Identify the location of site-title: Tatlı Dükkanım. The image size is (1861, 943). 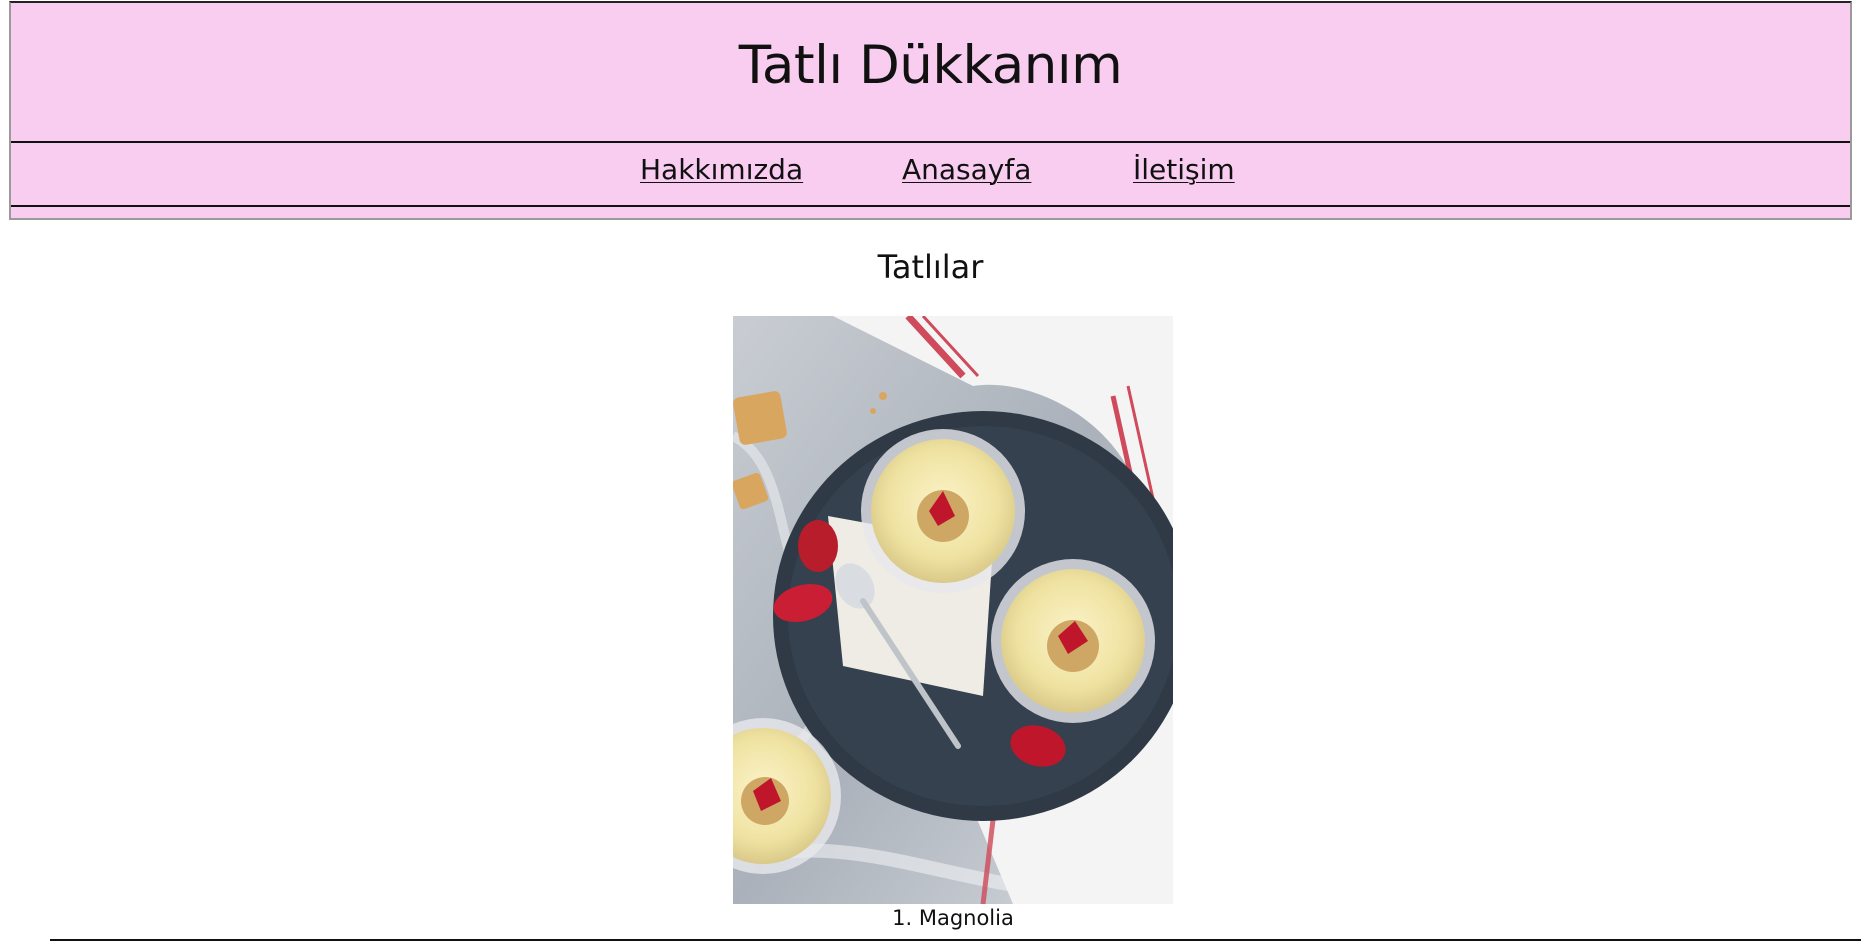
(930, 65).